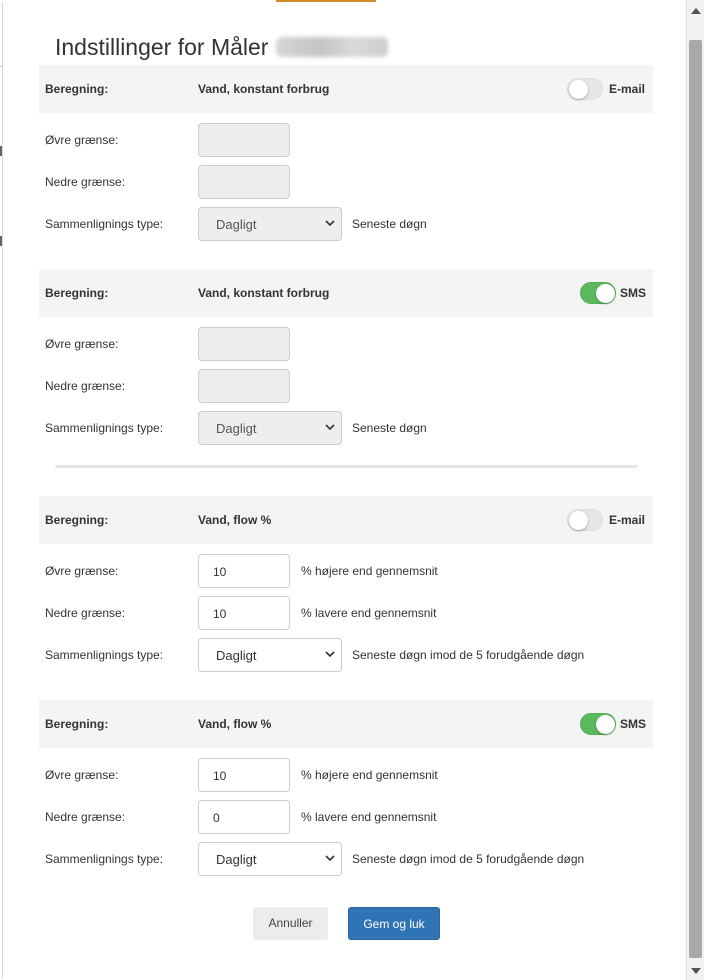  Describe the element at coordinates (244, 817) in the screenshot. I see `lower-limit-input: 0` at that location.